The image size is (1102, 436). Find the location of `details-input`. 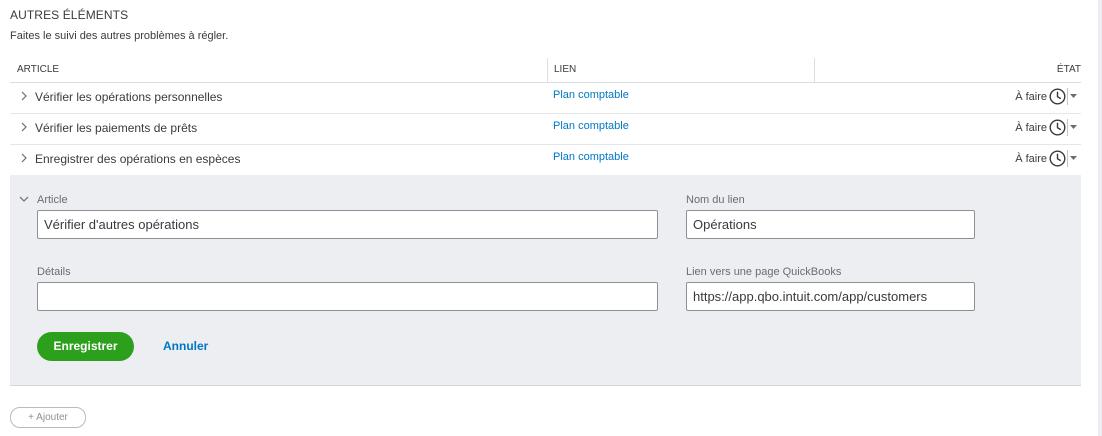

details-input is located at coordinates (347, 296).